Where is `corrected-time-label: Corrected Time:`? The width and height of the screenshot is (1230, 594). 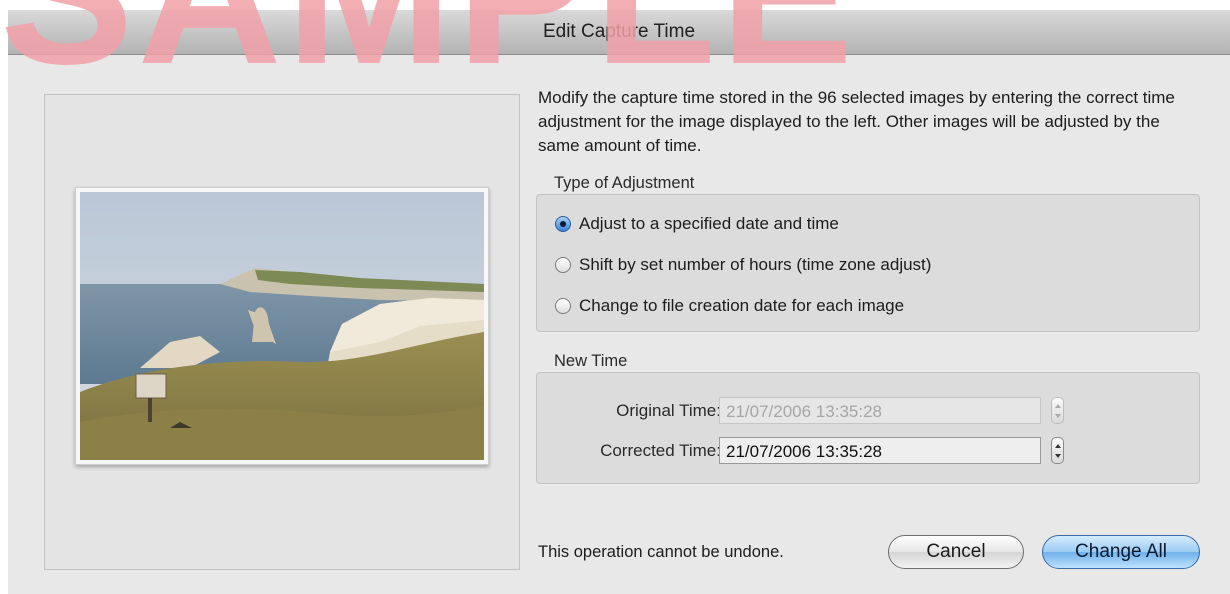
corrected-time-label: Corrected Time: is located at coordinates (660, 450).